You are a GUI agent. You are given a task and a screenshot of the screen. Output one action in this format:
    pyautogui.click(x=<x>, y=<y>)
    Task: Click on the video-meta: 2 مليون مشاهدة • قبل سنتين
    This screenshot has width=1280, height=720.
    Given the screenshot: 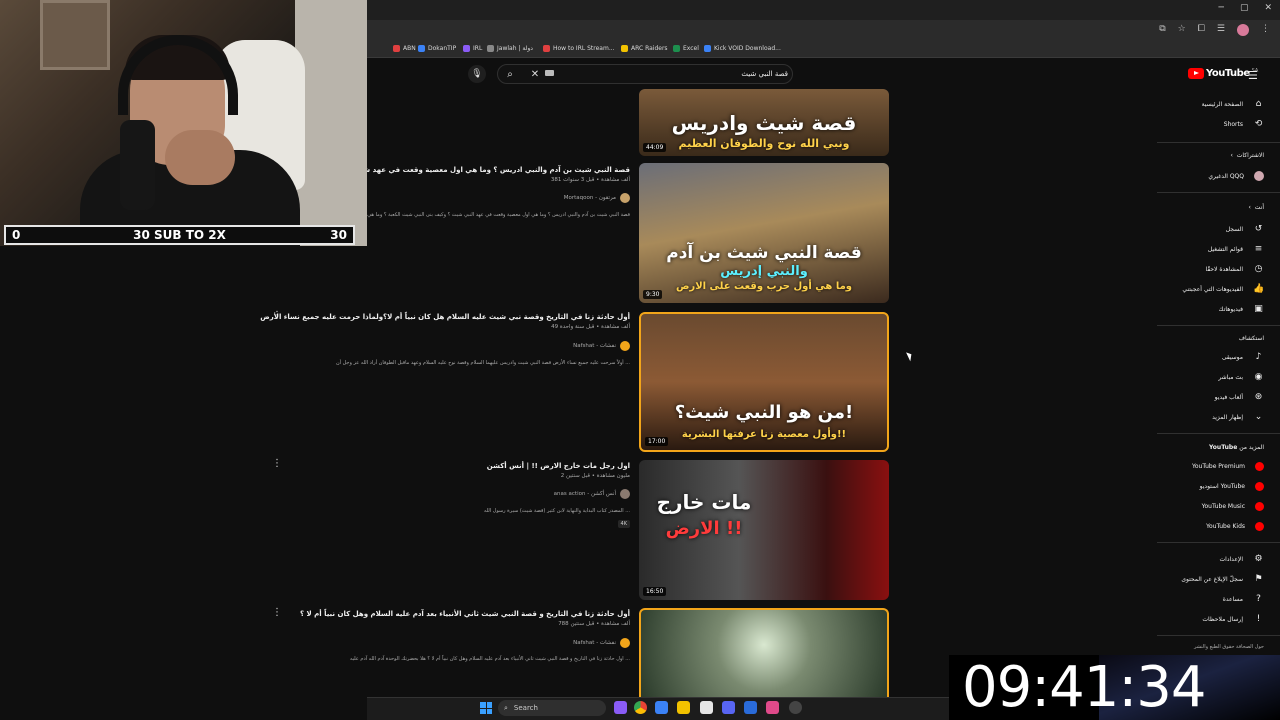 What is the action you would take?
    pyautogui.click(x=595, y=476)
    